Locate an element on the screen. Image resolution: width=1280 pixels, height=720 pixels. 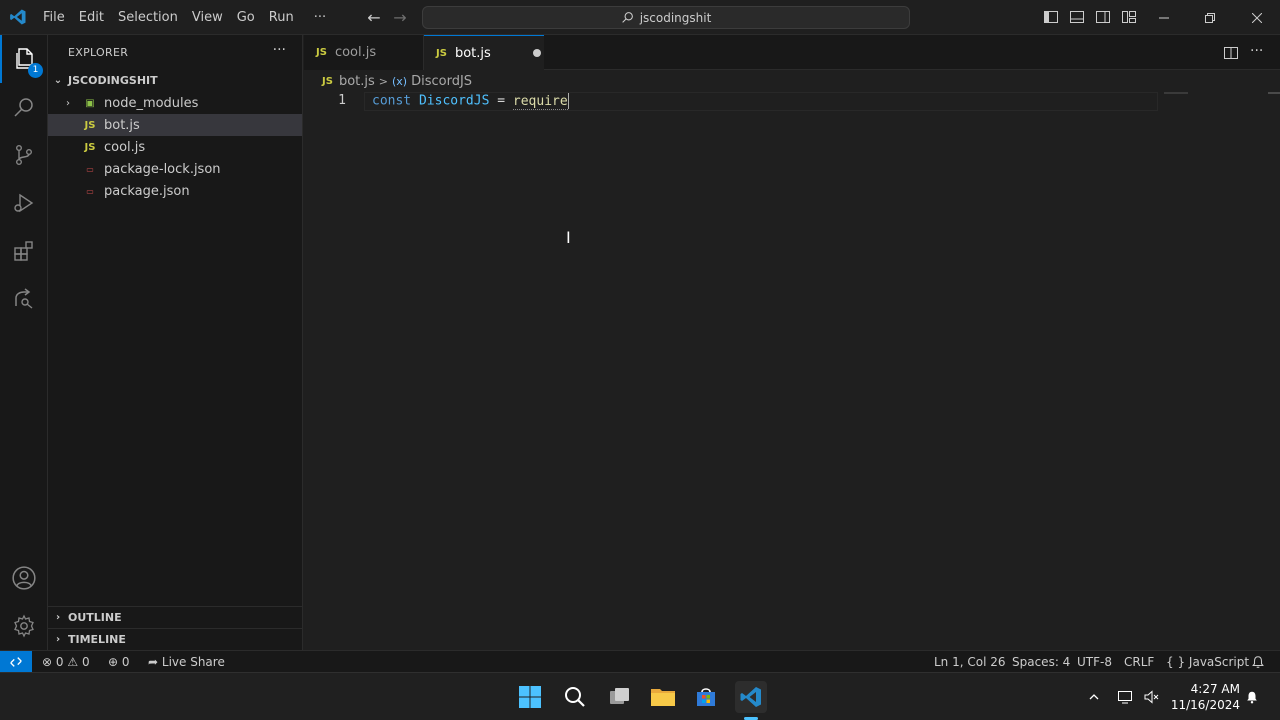
editor-more-actions: ··· is located at coordinates (1256, 51).